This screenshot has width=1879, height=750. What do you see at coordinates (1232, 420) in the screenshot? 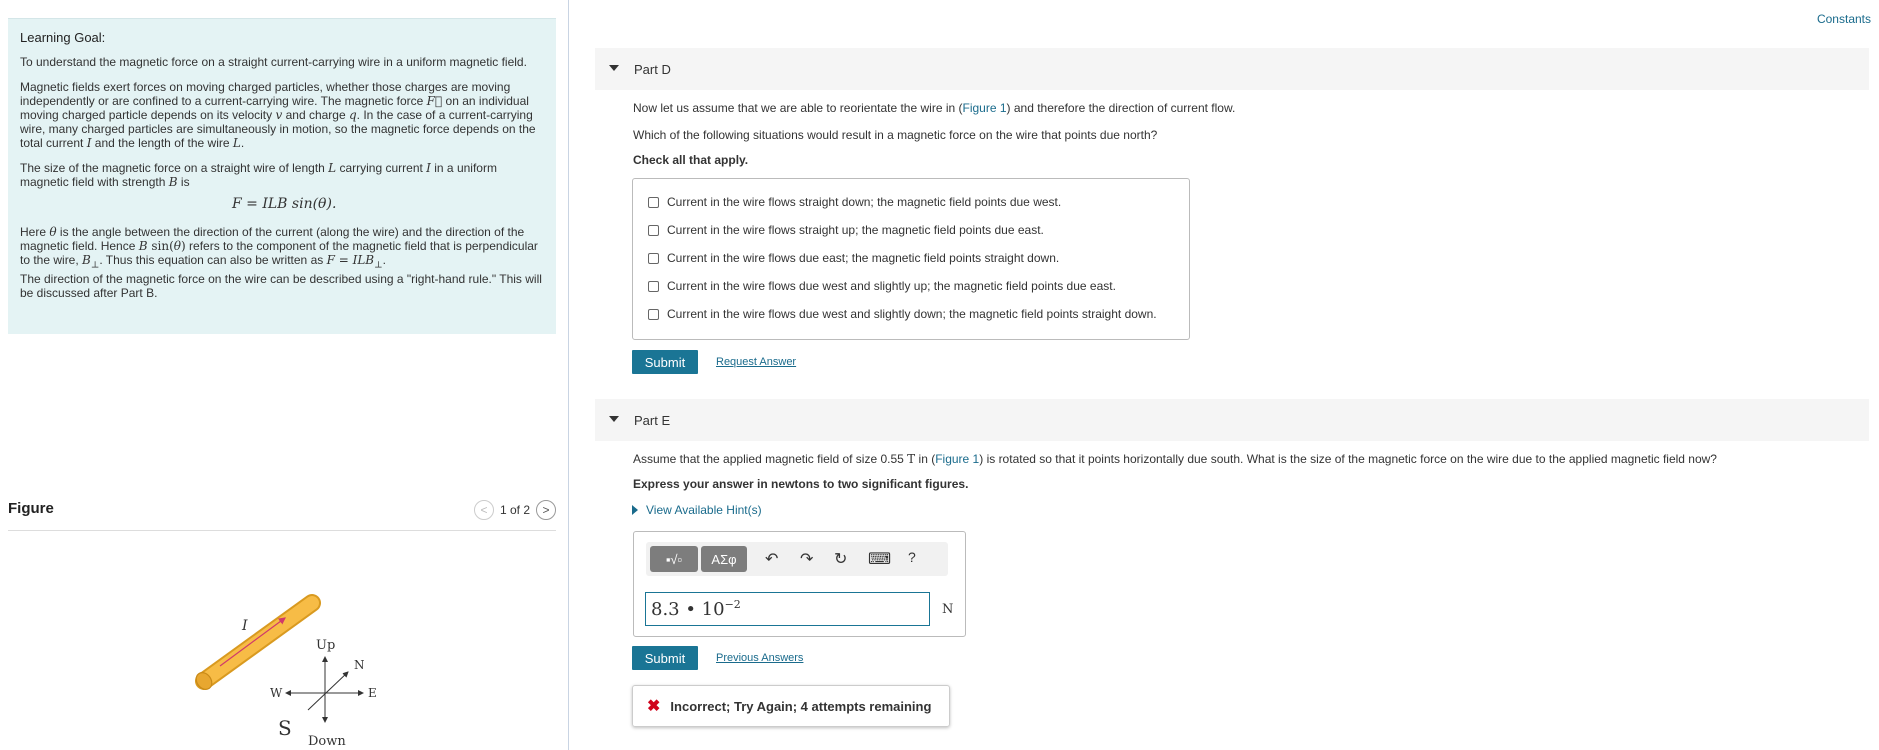
I see `part-e-header: Part E` at bounding box center [1232, 420].